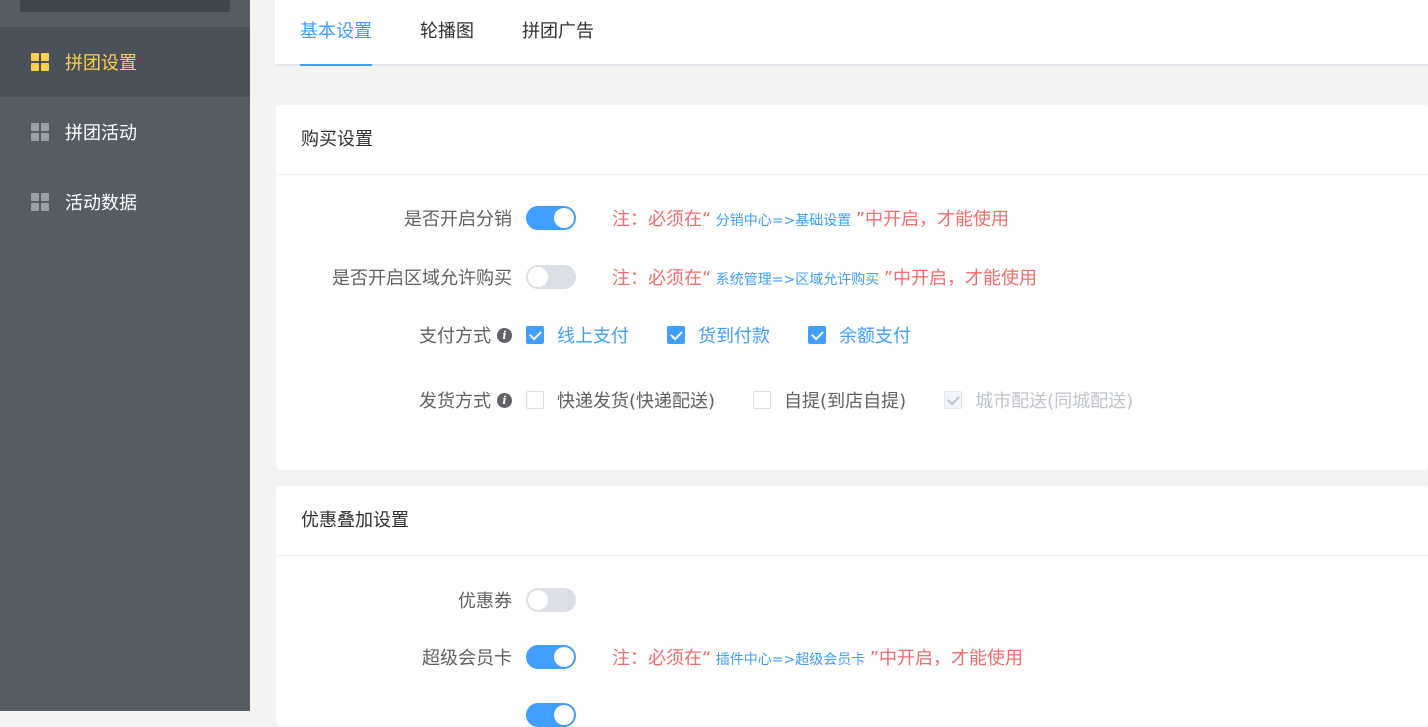 The image size is (1428, 727). I want to click on delivery-label: 发货方式 i, so click(465, 400).